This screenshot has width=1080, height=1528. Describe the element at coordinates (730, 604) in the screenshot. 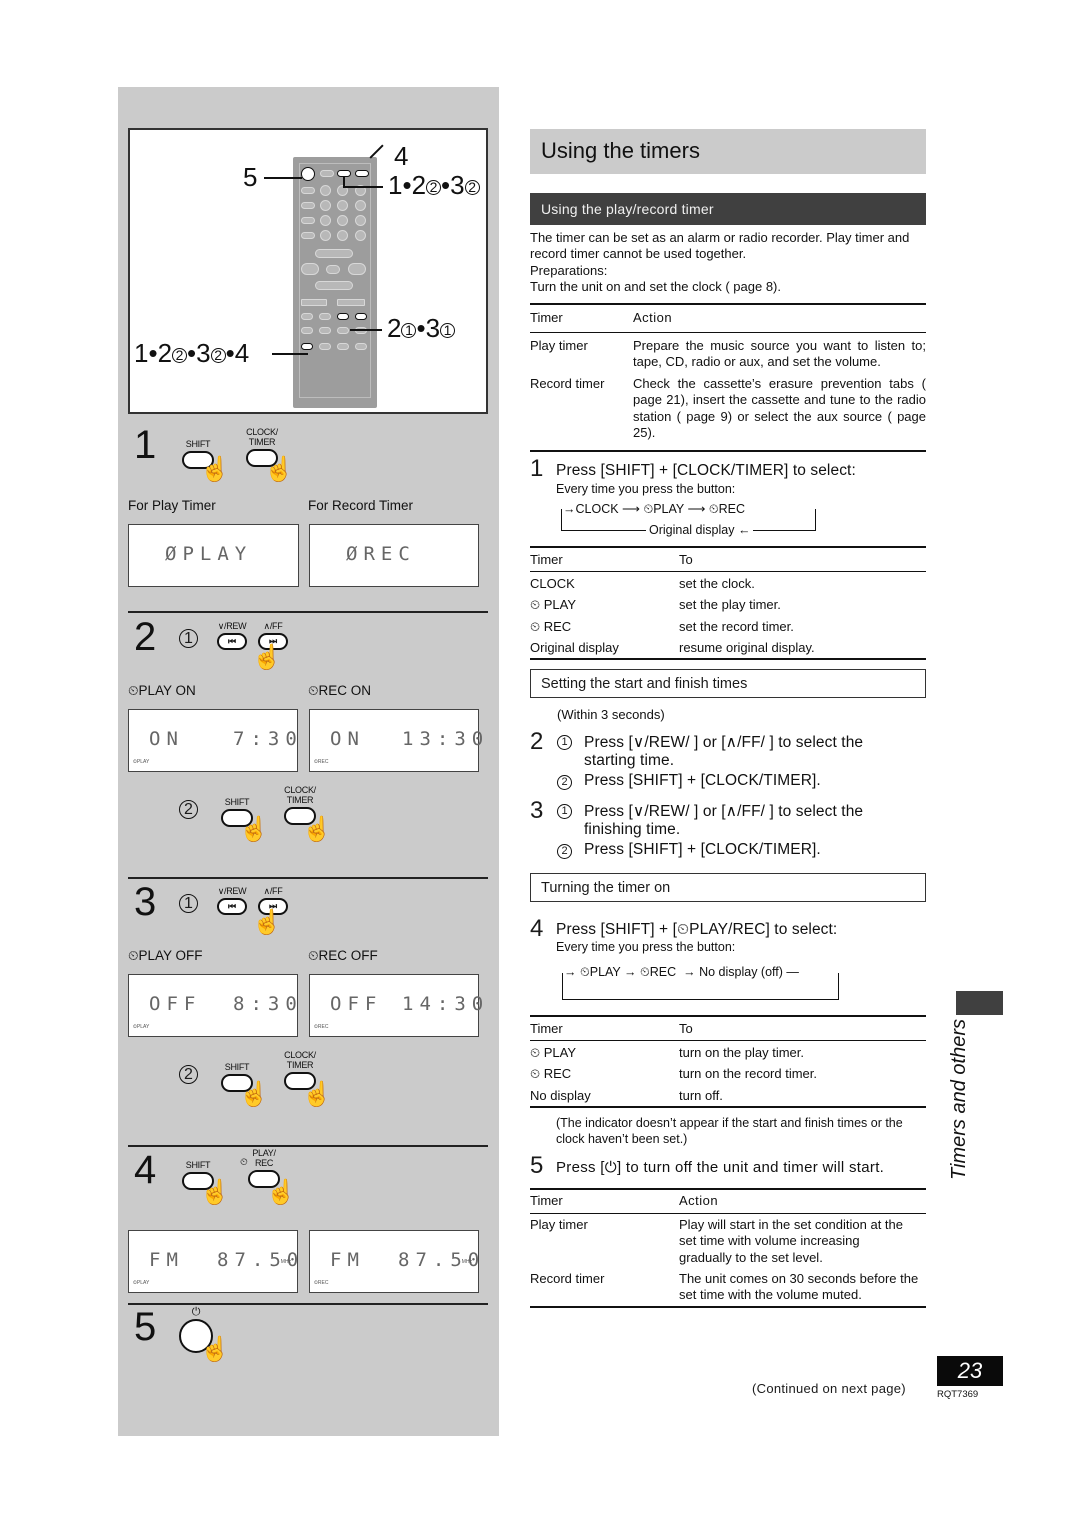

I see `table-cell: set the play timer.` at that location.